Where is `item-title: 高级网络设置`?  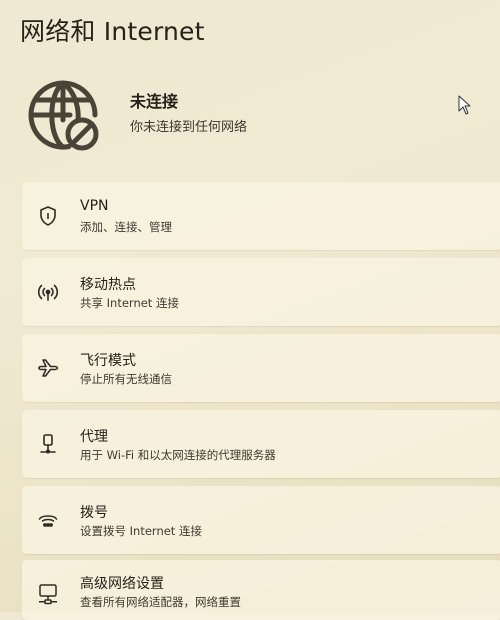 item-title: 高级网络设置 is located at coordinates (122, 584).